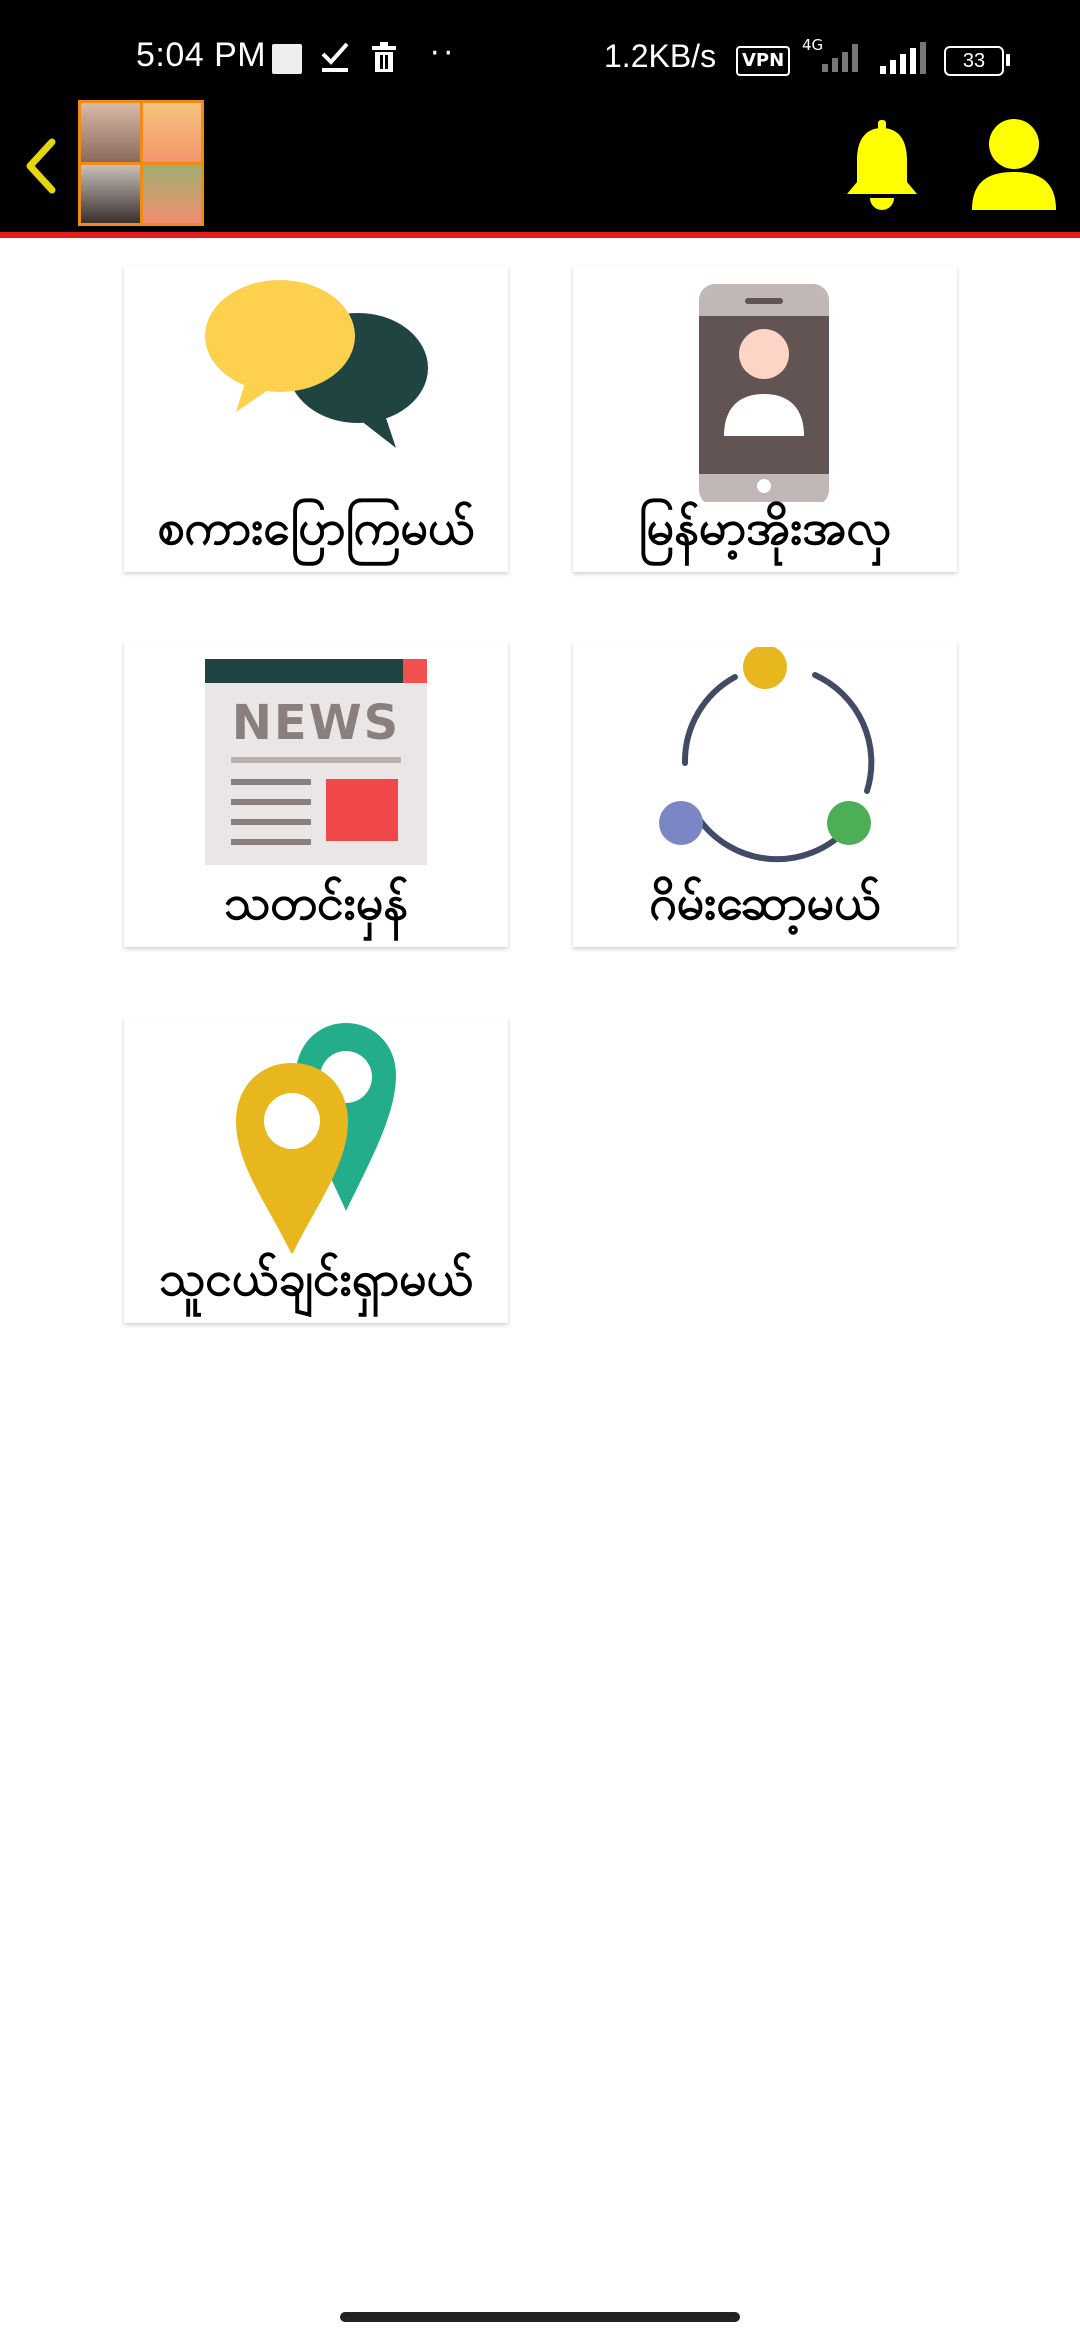 This screenshot has width=1080, height=2340. I want to click on menu-tile-find-friends: သူငယ်ချင်းရှာမယ်, so click(316, 1170).